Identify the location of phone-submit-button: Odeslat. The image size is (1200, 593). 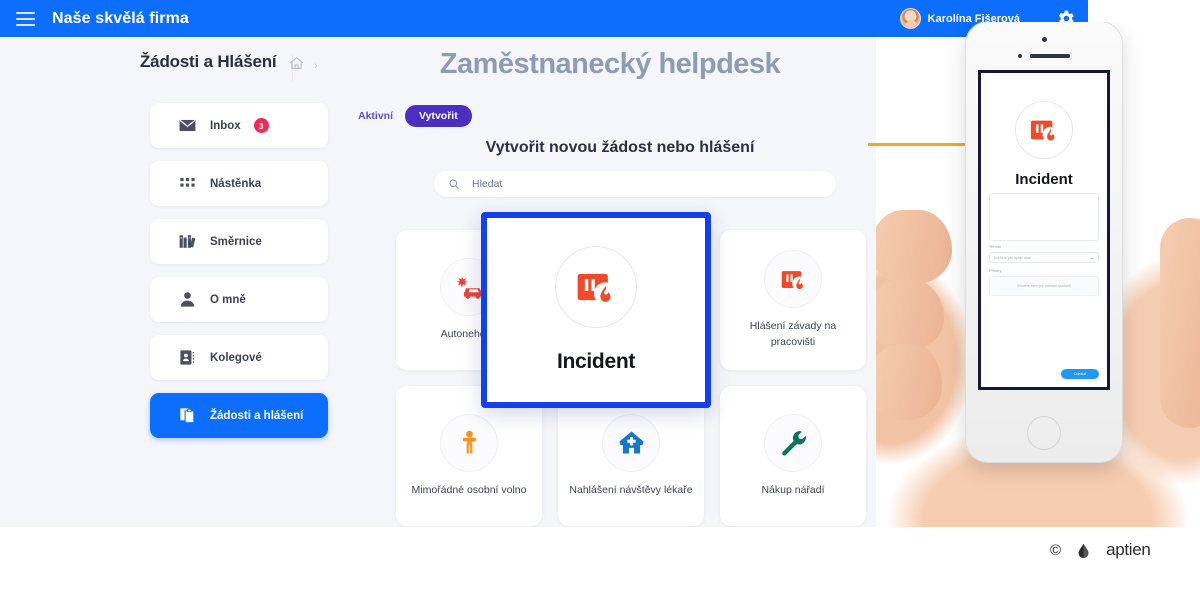
(1080, 374).